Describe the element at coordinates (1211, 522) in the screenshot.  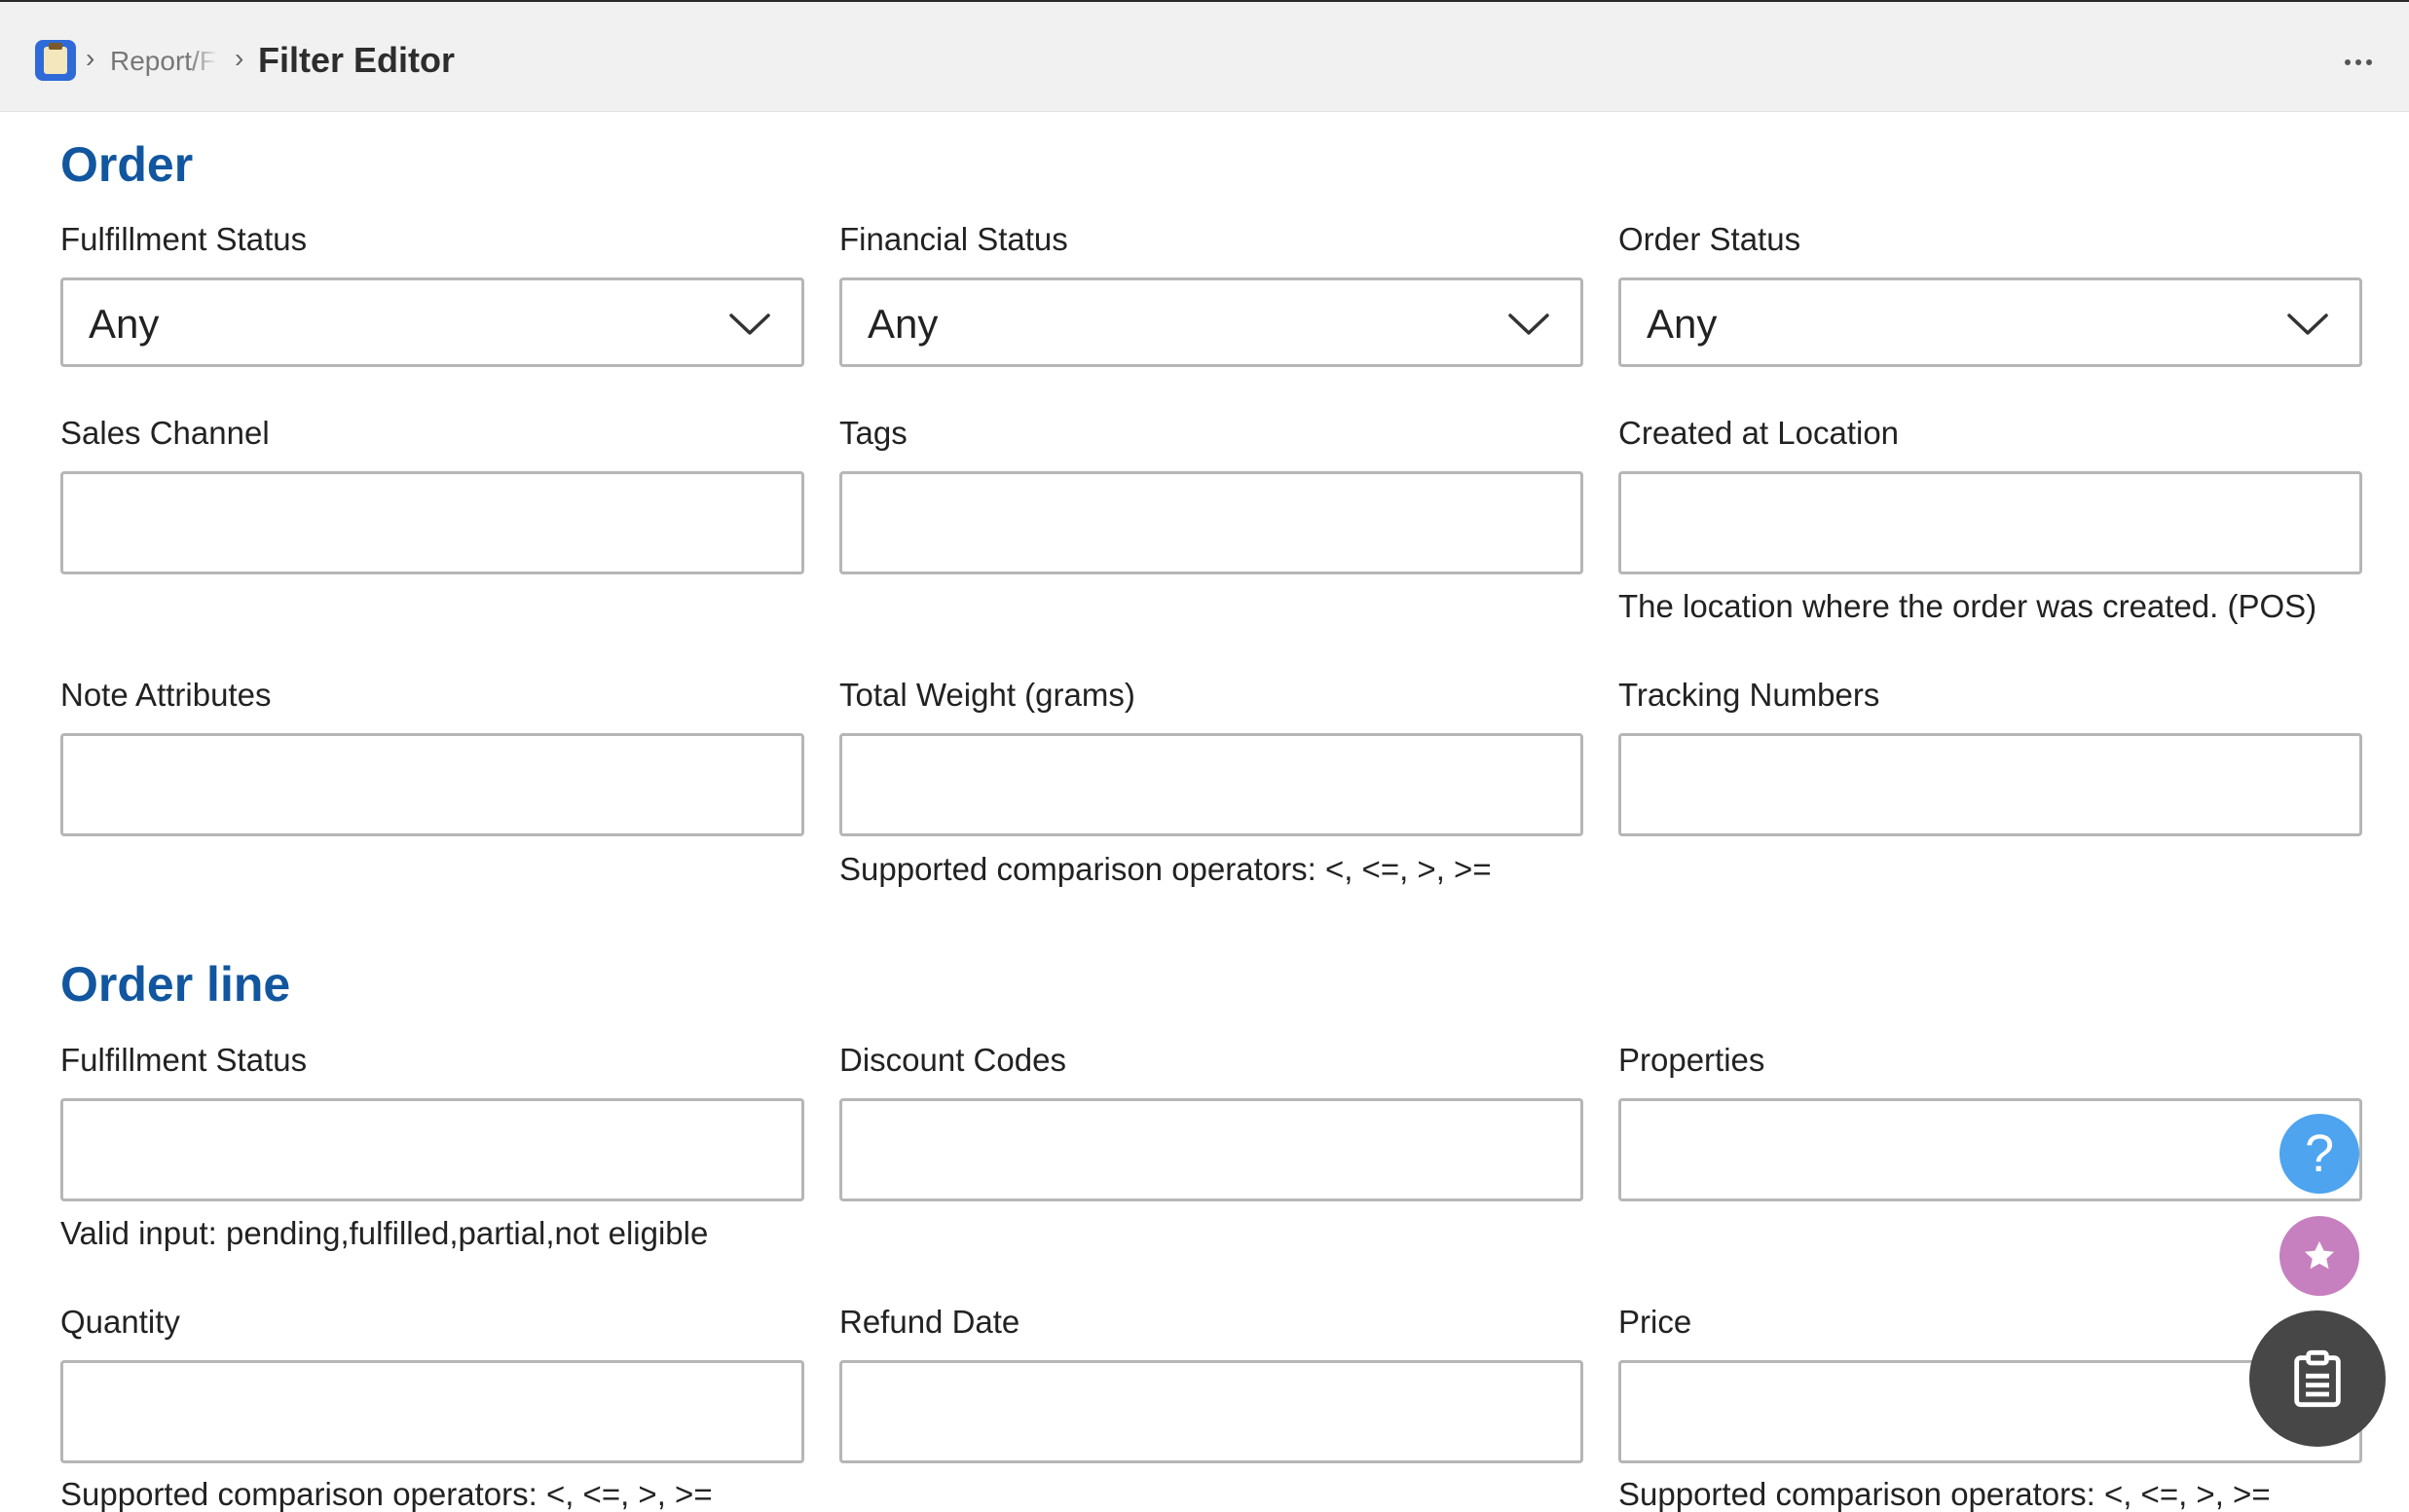
I see `tags-input` at that location.